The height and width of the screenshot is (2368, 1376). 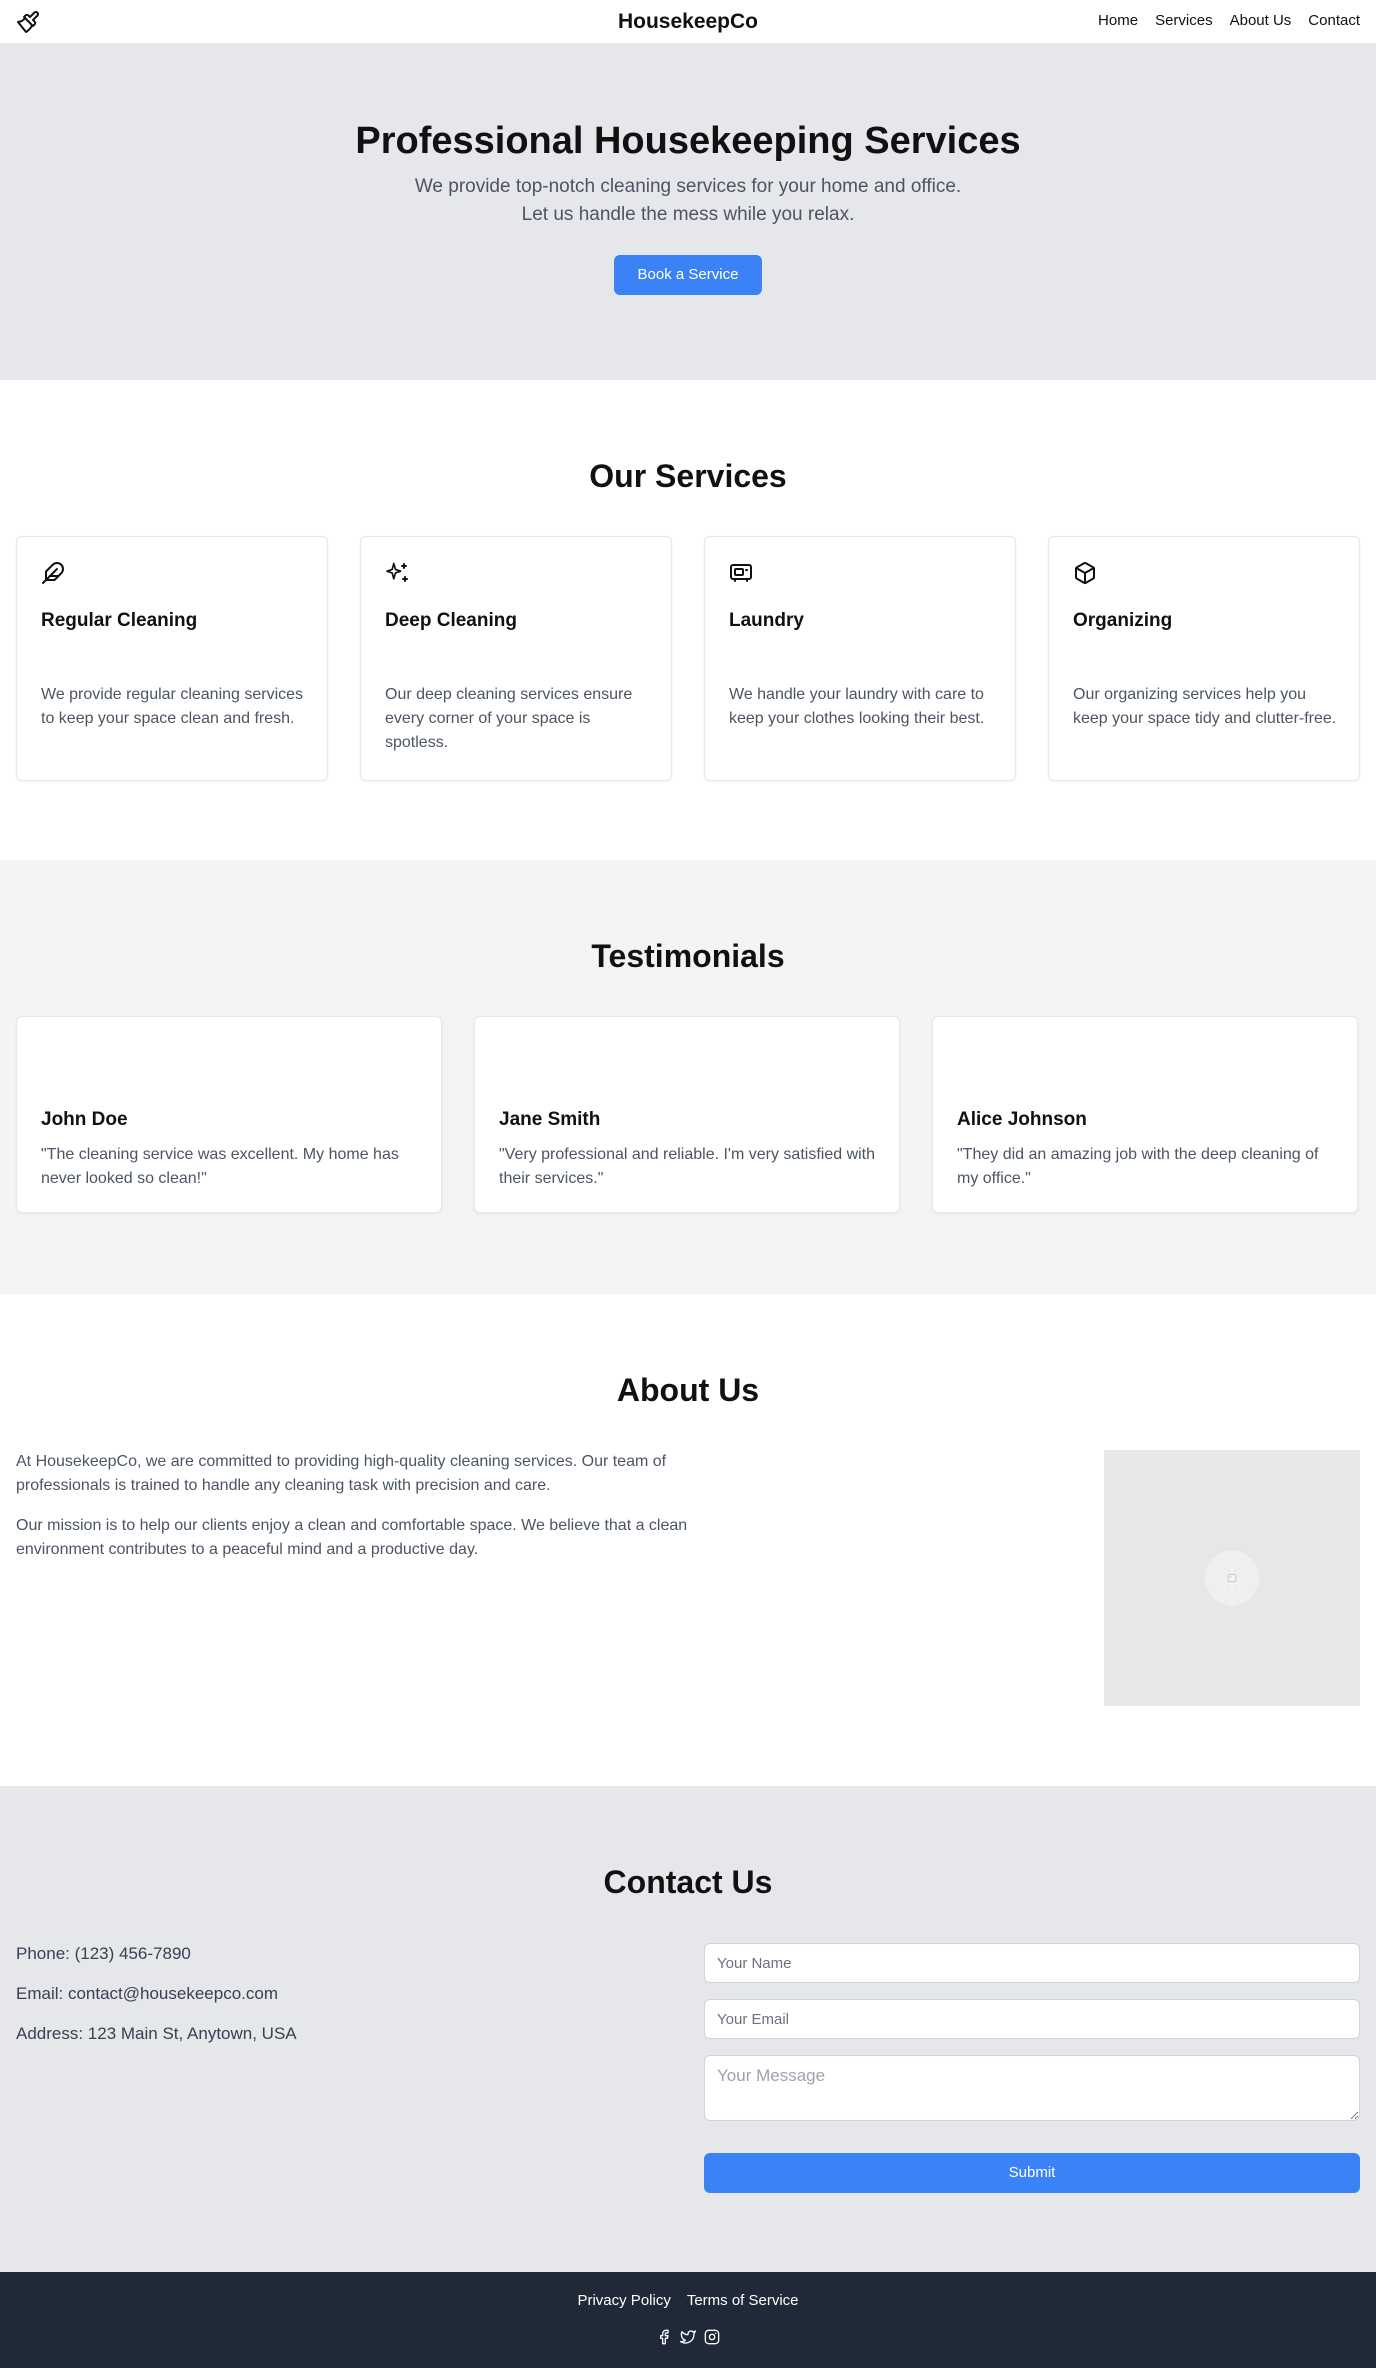 What do you see at coordinates (147, 1993) in the screenshot?
I see `contact-email: Email: contact@housekeepco.com` at bounding box center [147, 1993].